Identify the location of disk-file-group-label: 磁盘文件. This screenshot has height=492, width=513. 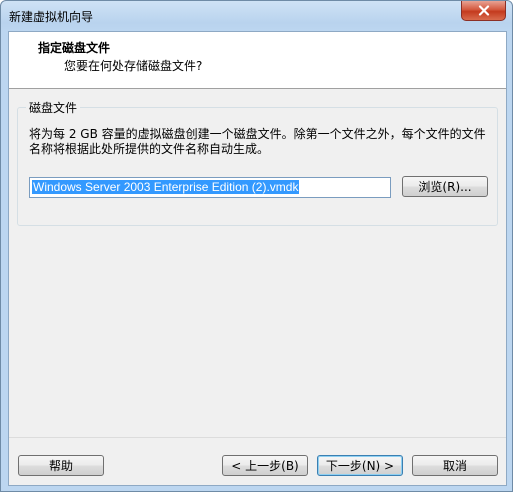
(53, 107).